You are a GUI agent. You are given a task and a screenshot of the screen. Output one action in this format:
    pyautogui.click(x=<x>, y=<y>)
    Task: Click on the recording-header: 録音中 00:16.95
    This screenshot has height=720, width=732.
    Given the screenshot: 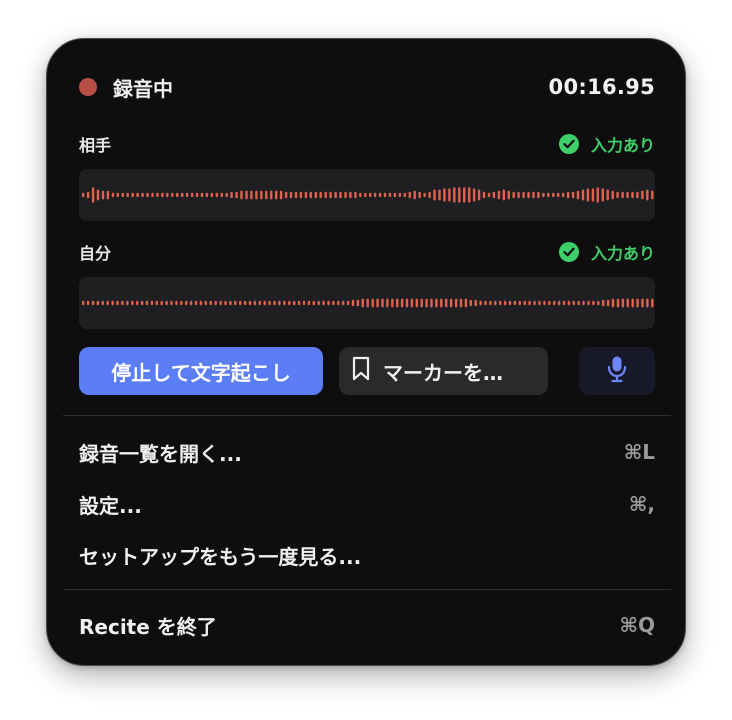 What is the action you would take?
    pyautogui.click(x=367, y=87)
    